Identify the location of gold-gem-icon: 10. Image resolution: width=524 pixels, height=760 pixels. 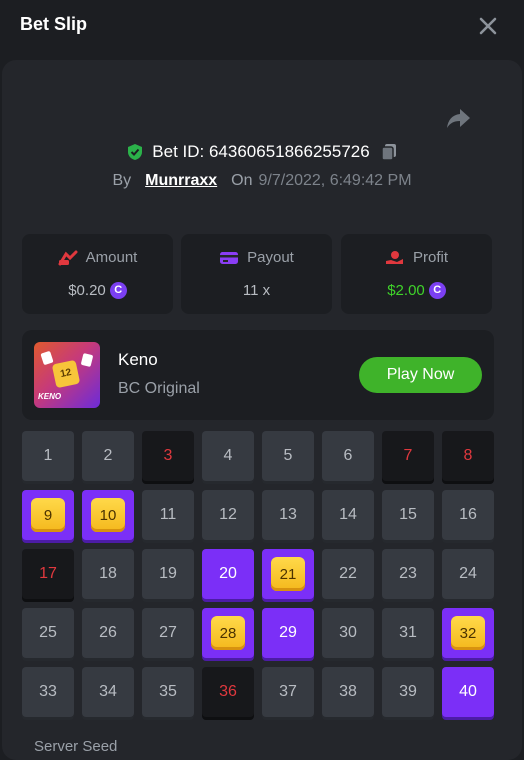
(108, 515).